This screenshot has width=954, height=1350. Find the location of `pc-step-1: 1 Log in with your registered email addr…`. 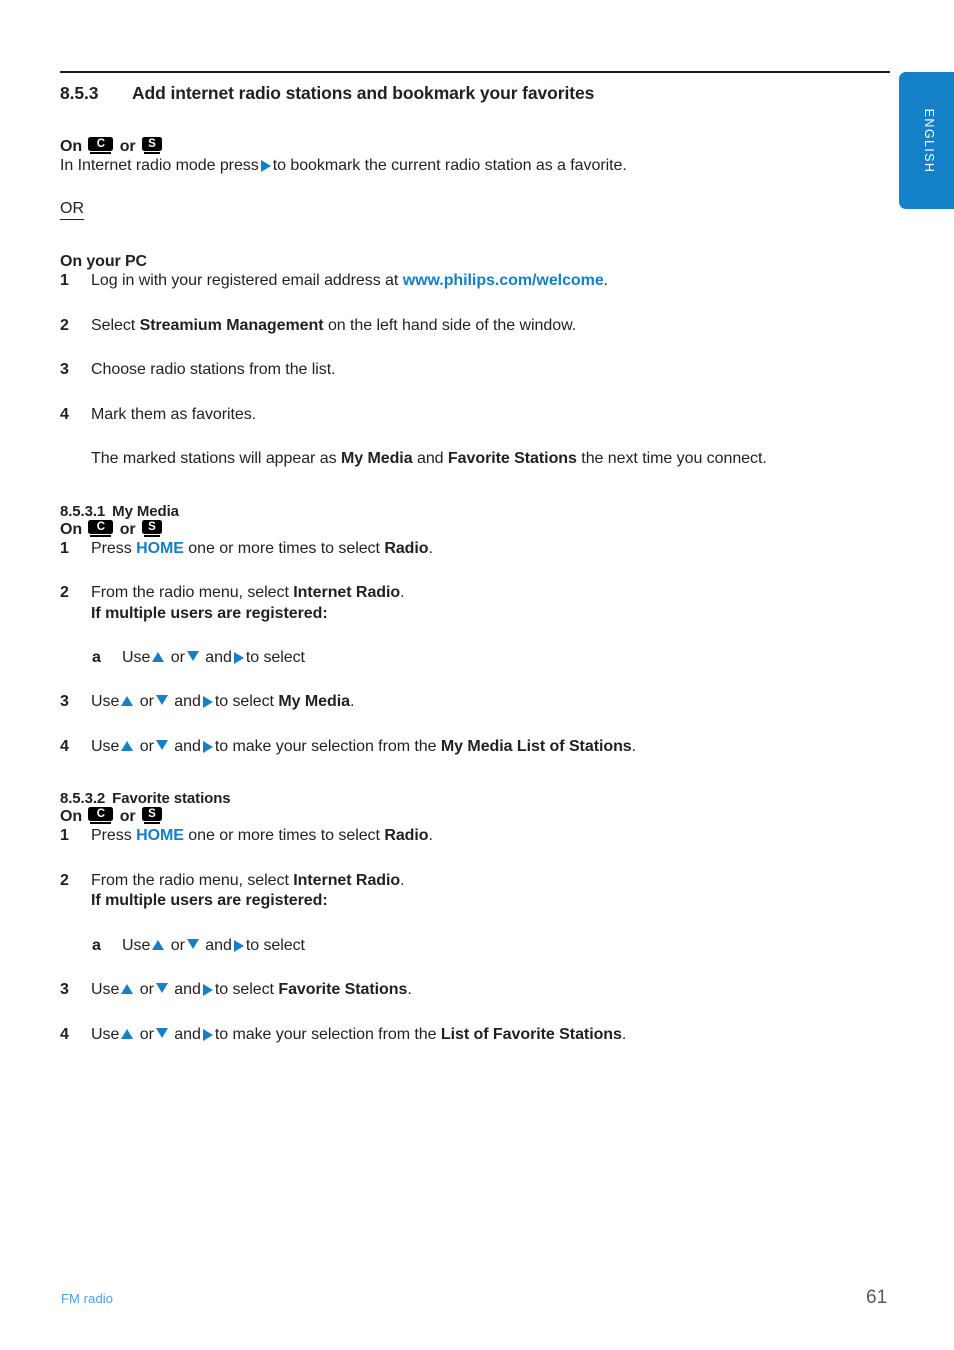

pc-step-1: 1 Log in with your registered email addr… is located at coordinates (475, 281).